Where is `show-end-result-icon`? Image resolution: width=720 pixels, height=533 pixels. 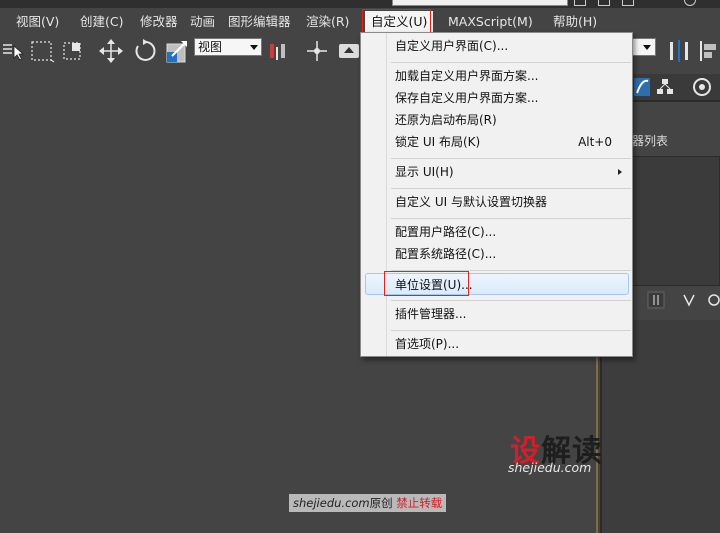 show-end-result-icon is located at coordinates (689, 300).